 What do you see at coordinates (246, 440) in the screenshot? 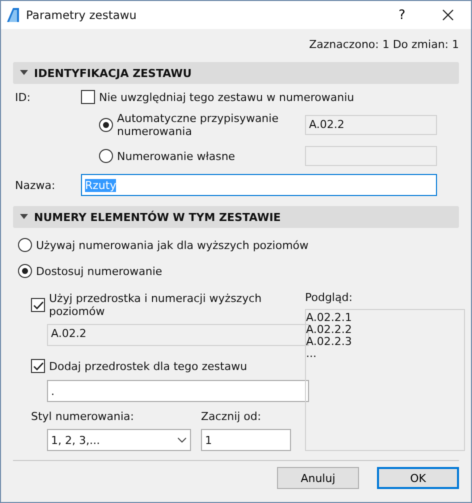
I see `start-field: 1` at bounding box center [246, 440].